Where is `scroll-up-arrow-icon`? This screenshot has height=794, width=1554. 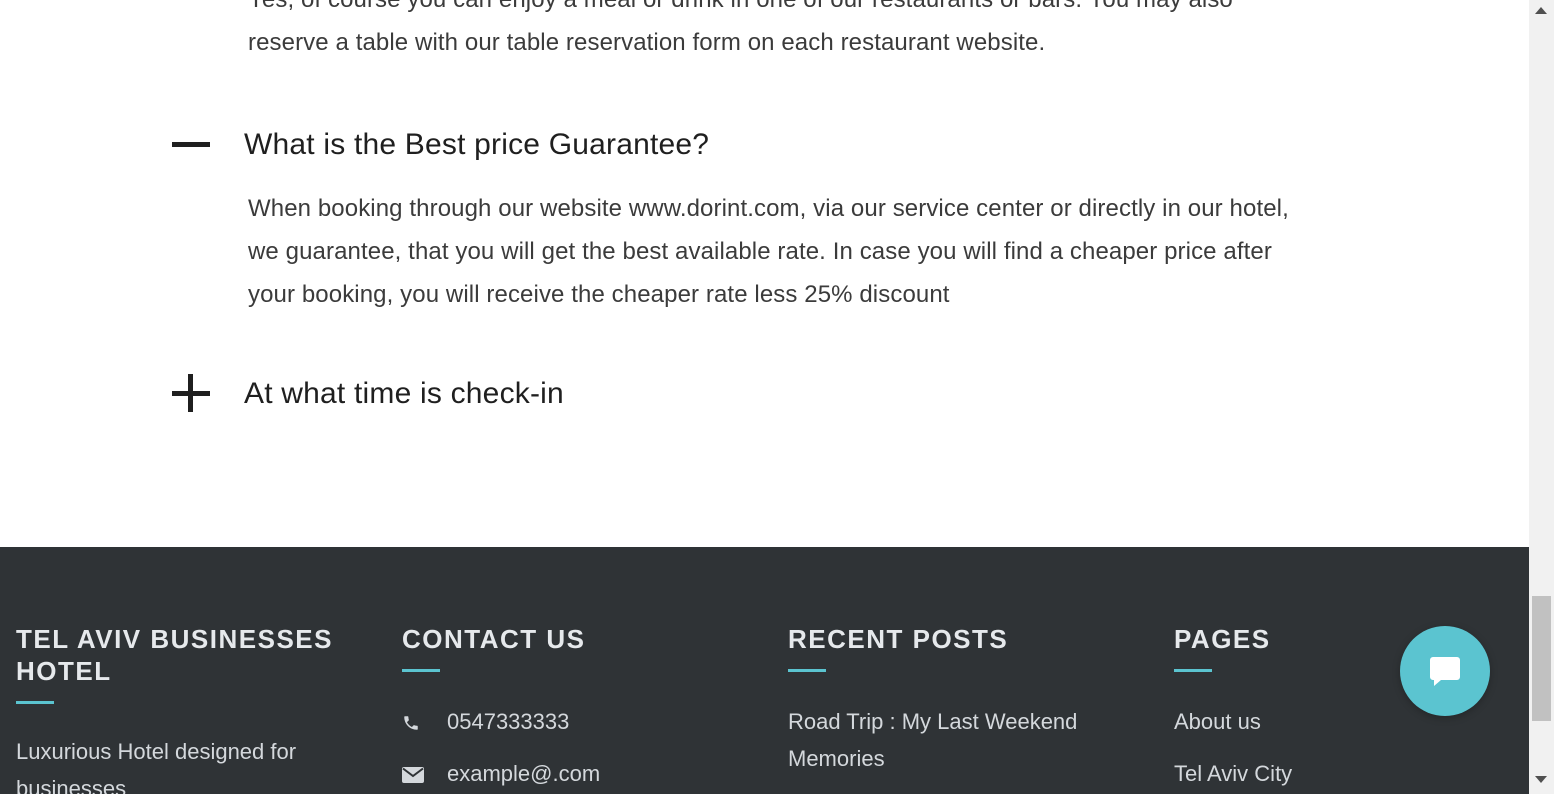
scroll-up-arrow-icon is located at coordinates (1541, 10).